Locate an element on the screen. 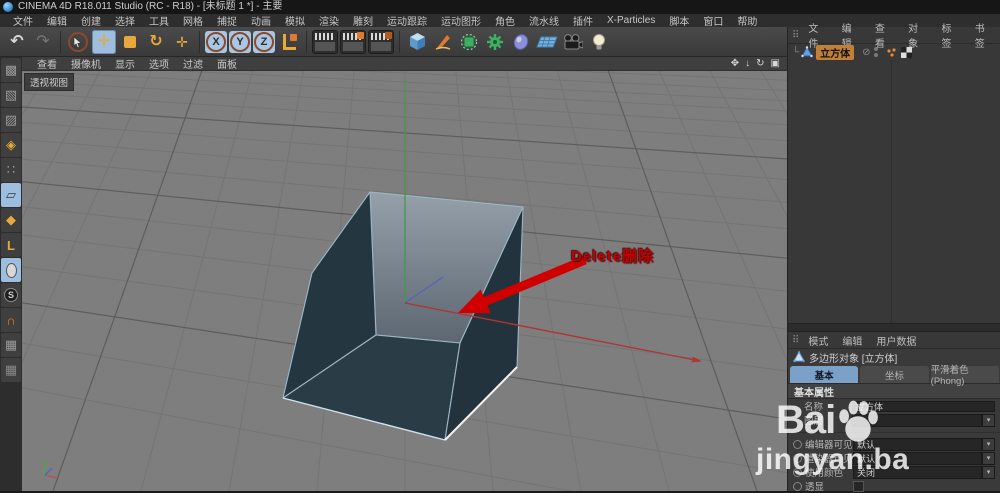 This screenshot has width=1000, height=493. menu-simulate: 模拟 is located at coordinates (295, 20).